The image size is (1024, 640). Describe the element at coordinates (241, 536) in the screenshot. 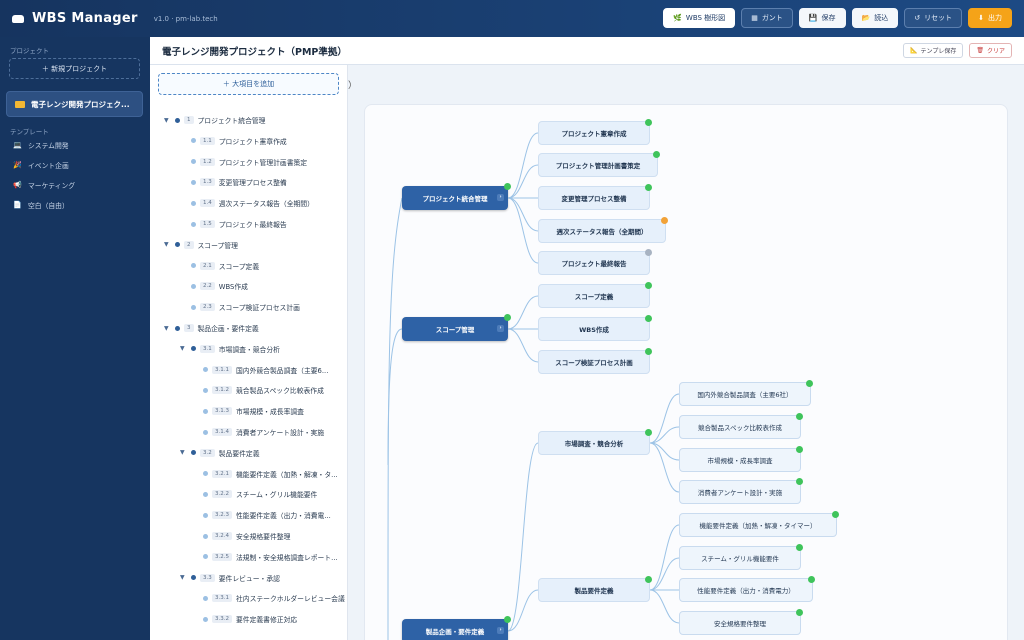

I see `tree-row: 3.2.4 安全規格要件整理` at that location.